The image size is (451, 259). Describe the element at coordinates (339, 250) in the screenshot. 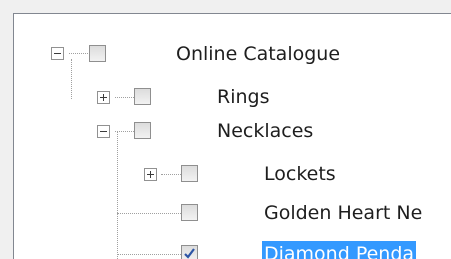

I see `tree-node-label-selected: Diamond Penda` at that location.